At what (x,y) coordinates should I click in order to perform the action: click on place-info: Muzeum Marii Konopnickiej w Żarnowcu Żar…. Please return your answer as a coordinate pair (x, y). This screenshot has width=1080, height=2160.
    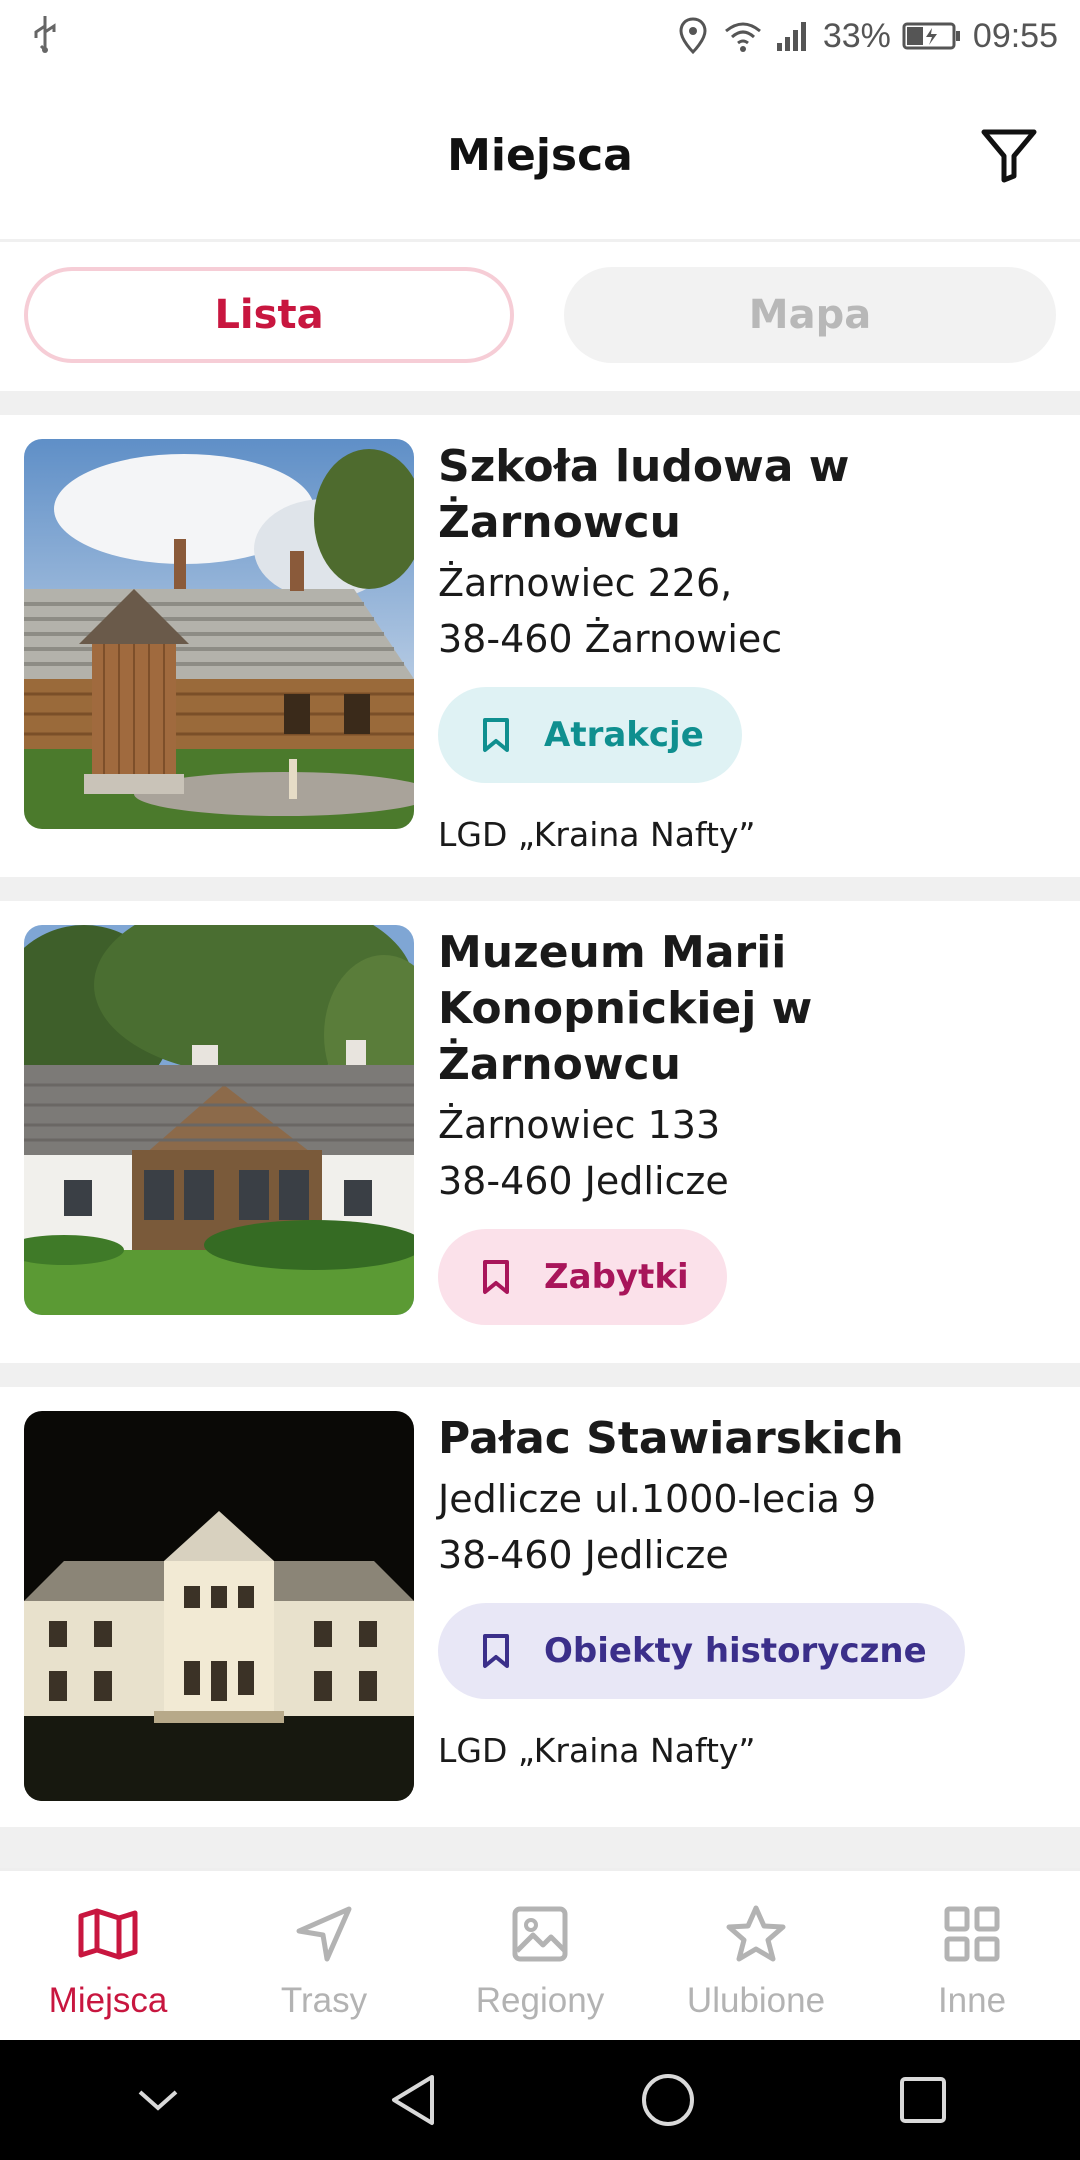
    Looking at the image, I should click on (749, 1162).